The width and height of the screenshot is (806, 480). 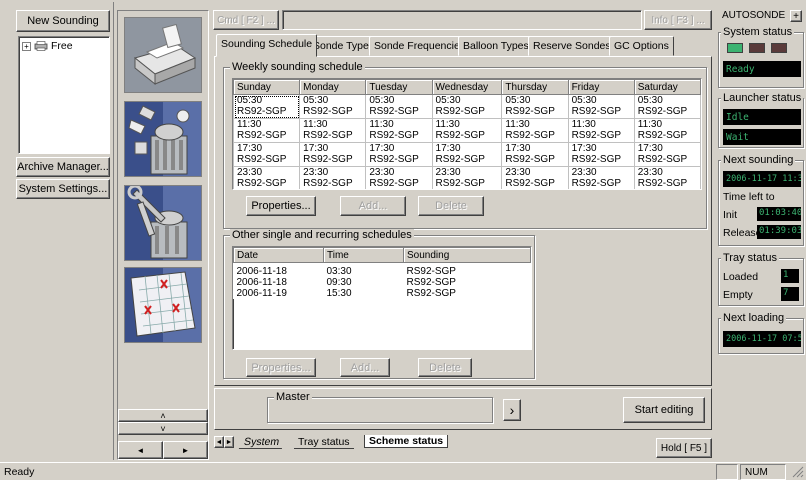 What do you see at coordinates (315, 124) in the screenshot?
I see `weekly-cell-time: 11:30` at bounding box center [315, 124].